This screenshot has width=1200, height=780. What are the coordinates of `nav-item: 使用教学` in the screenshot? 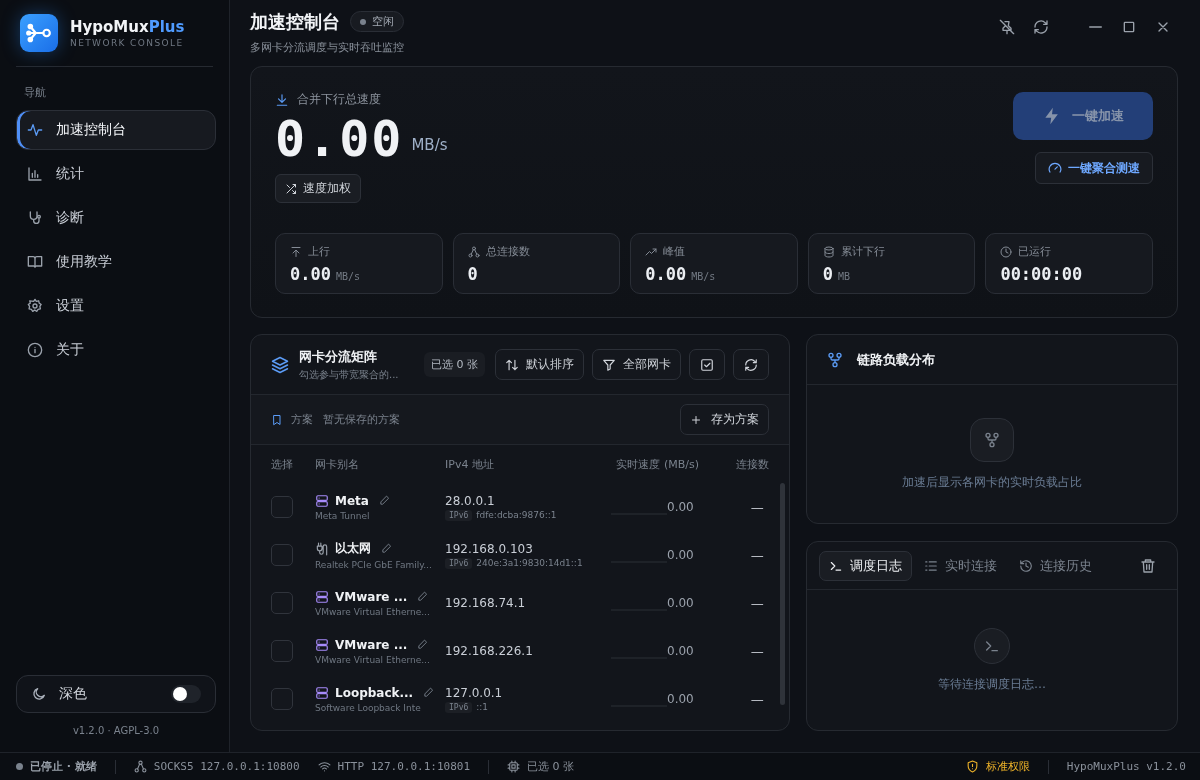 It's located at (116, 262).